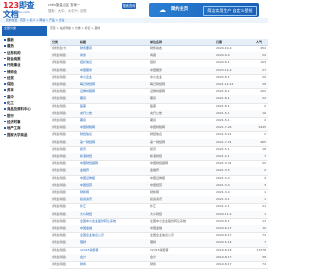 The image size is (320, 269). What do you see at coordinates (225, 84) in the screenshot?
I see `row-date: 2021-12-23` at bounding box center [225, 84].